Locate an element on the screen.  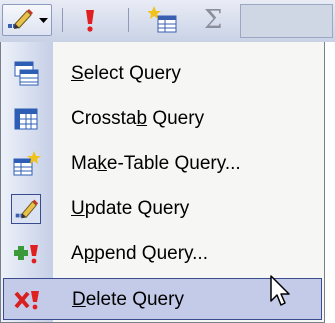
delete-query-icon is located at coordinates (26, 300).